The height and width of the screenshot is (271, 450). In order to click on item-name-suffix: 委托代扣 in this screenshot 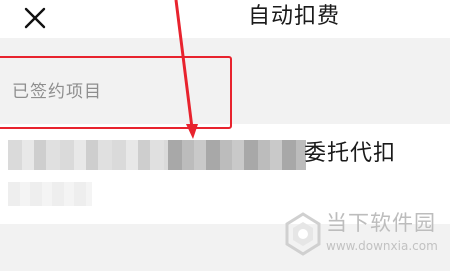, I will do `click(350, 153)`.